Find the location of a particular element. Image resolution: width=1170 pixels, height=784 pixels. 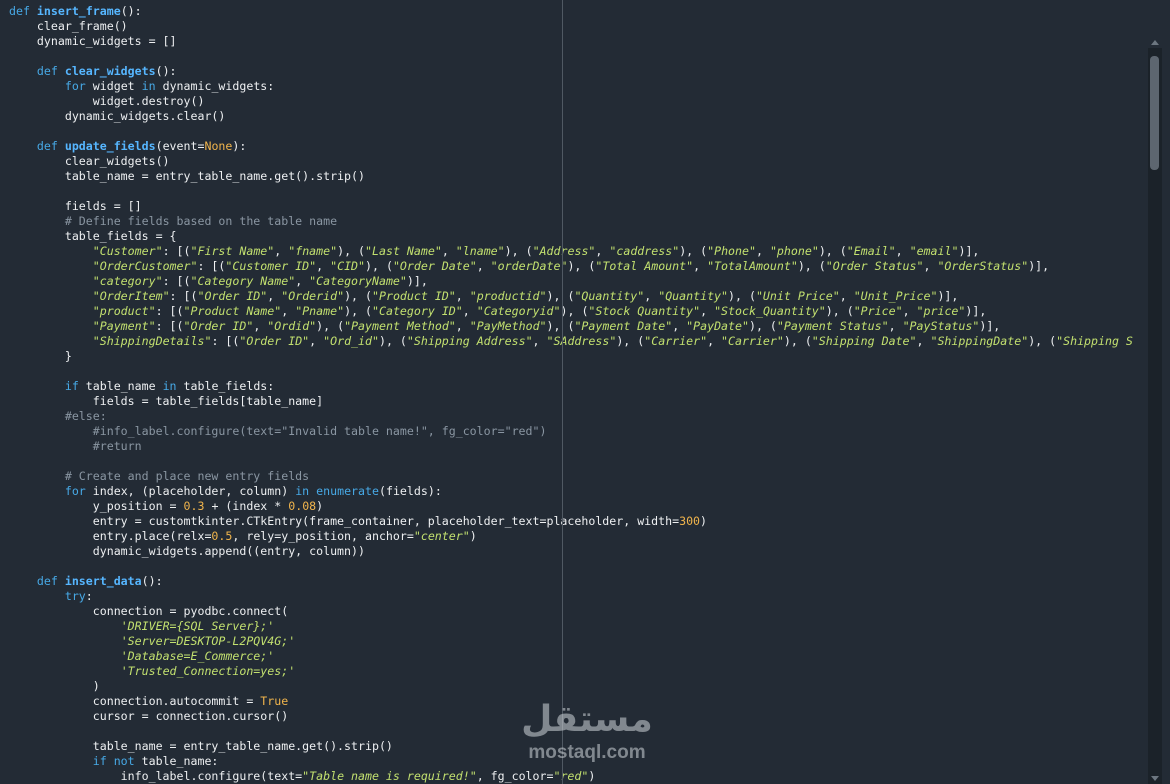

code-token: "SAddress" is located at coordinates (581, 341).